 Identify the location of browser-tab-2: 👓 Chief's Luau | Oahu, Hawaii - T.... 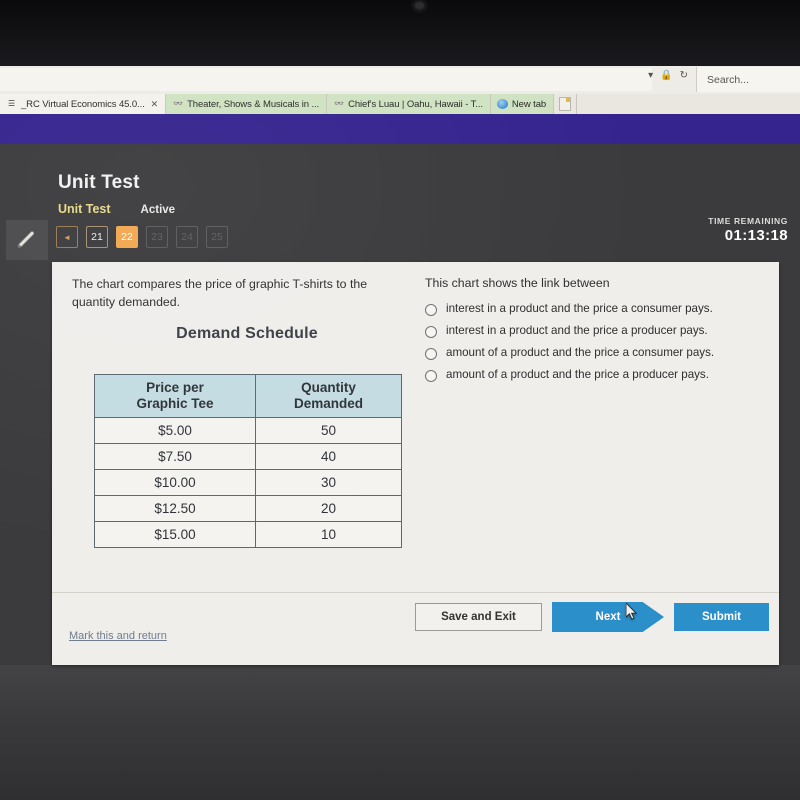
(409, 104).